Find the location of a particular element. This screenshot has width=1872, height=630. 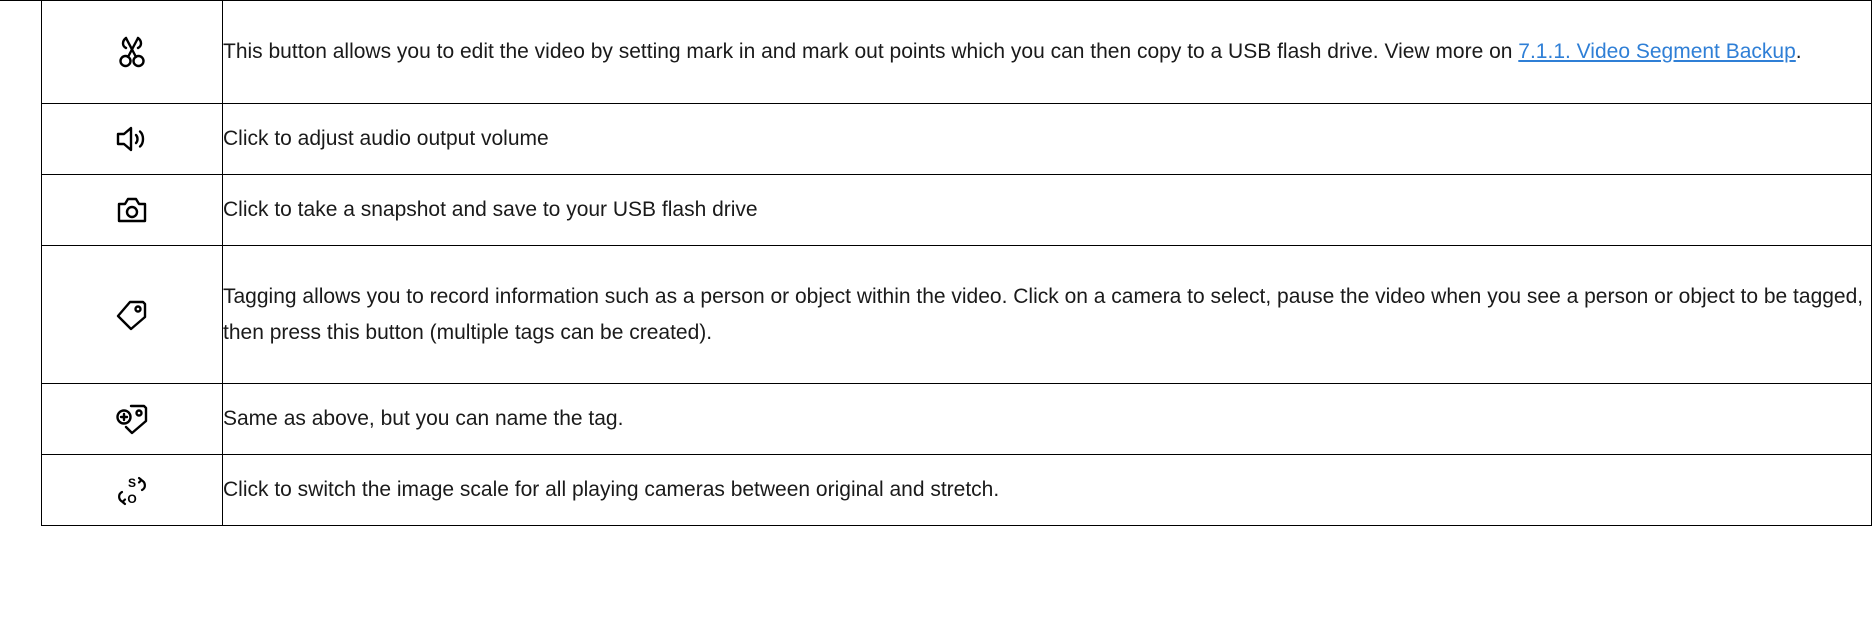

speaker-volume-icon is located at coordinates (132, 139).